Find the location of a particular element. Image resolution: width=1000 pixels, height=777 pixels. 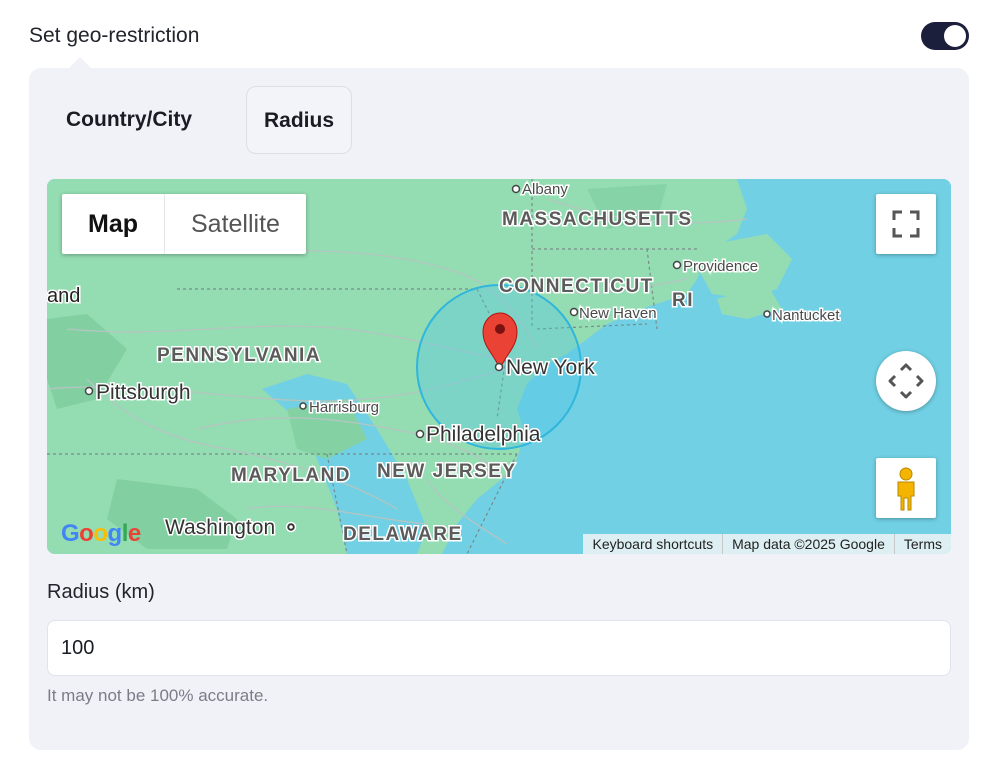

map-label-new-haven: New Haven is located at coordinates (618, 313).